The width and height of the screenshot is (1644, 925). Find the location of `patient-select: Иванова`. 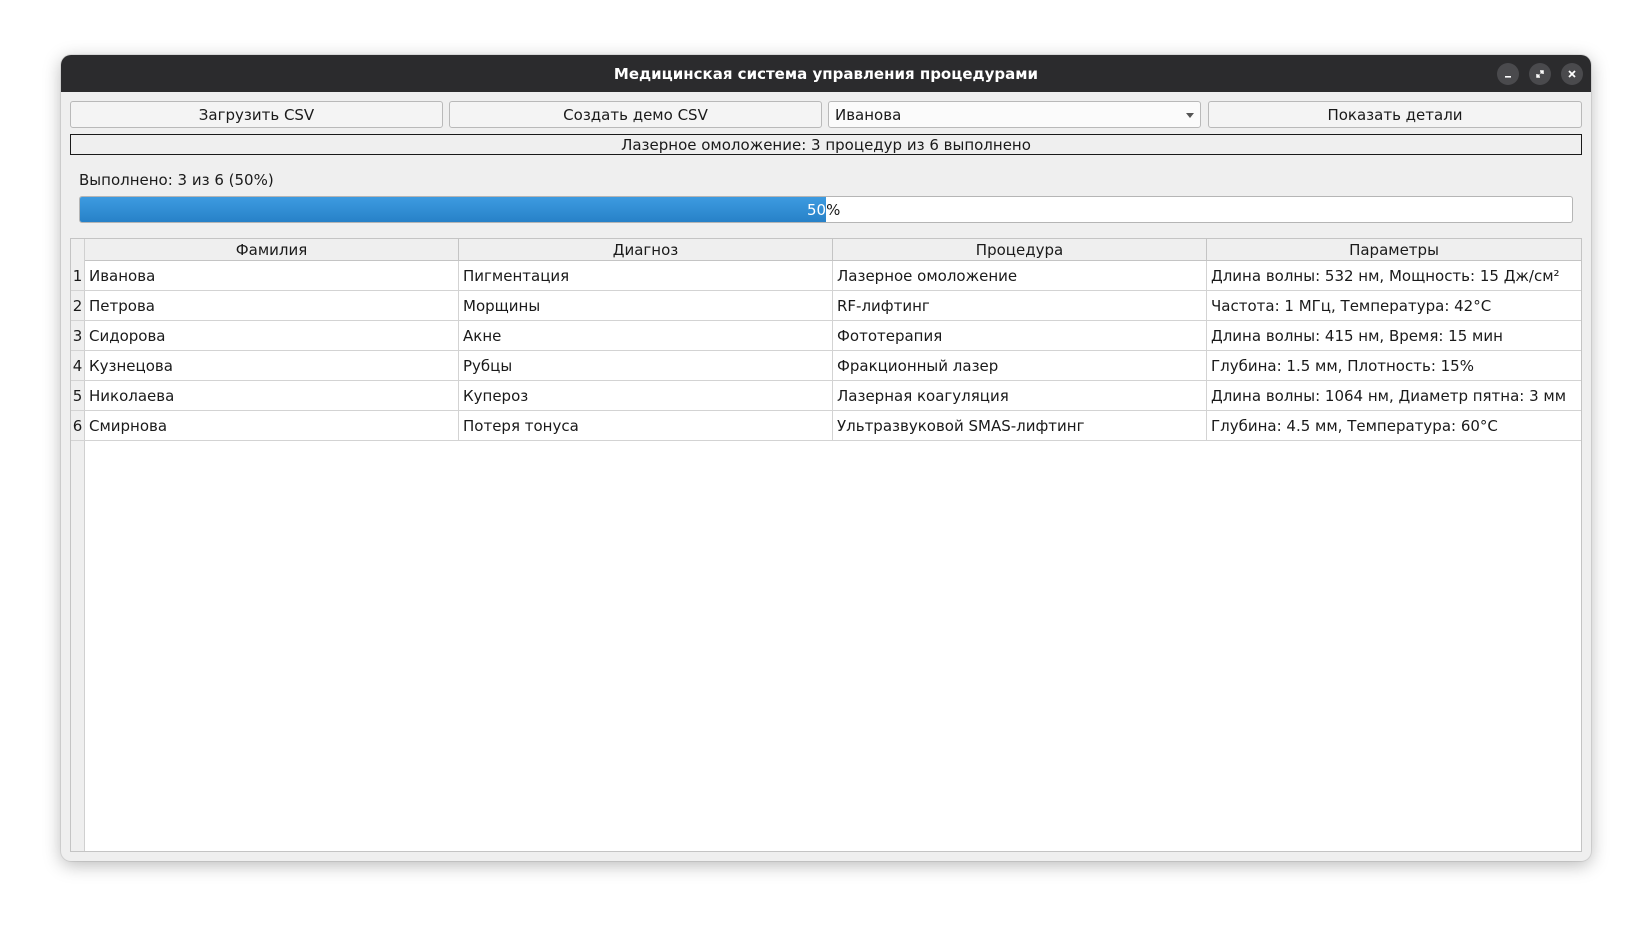

patient-select: Иванова is located at coordinates (1014, 114).